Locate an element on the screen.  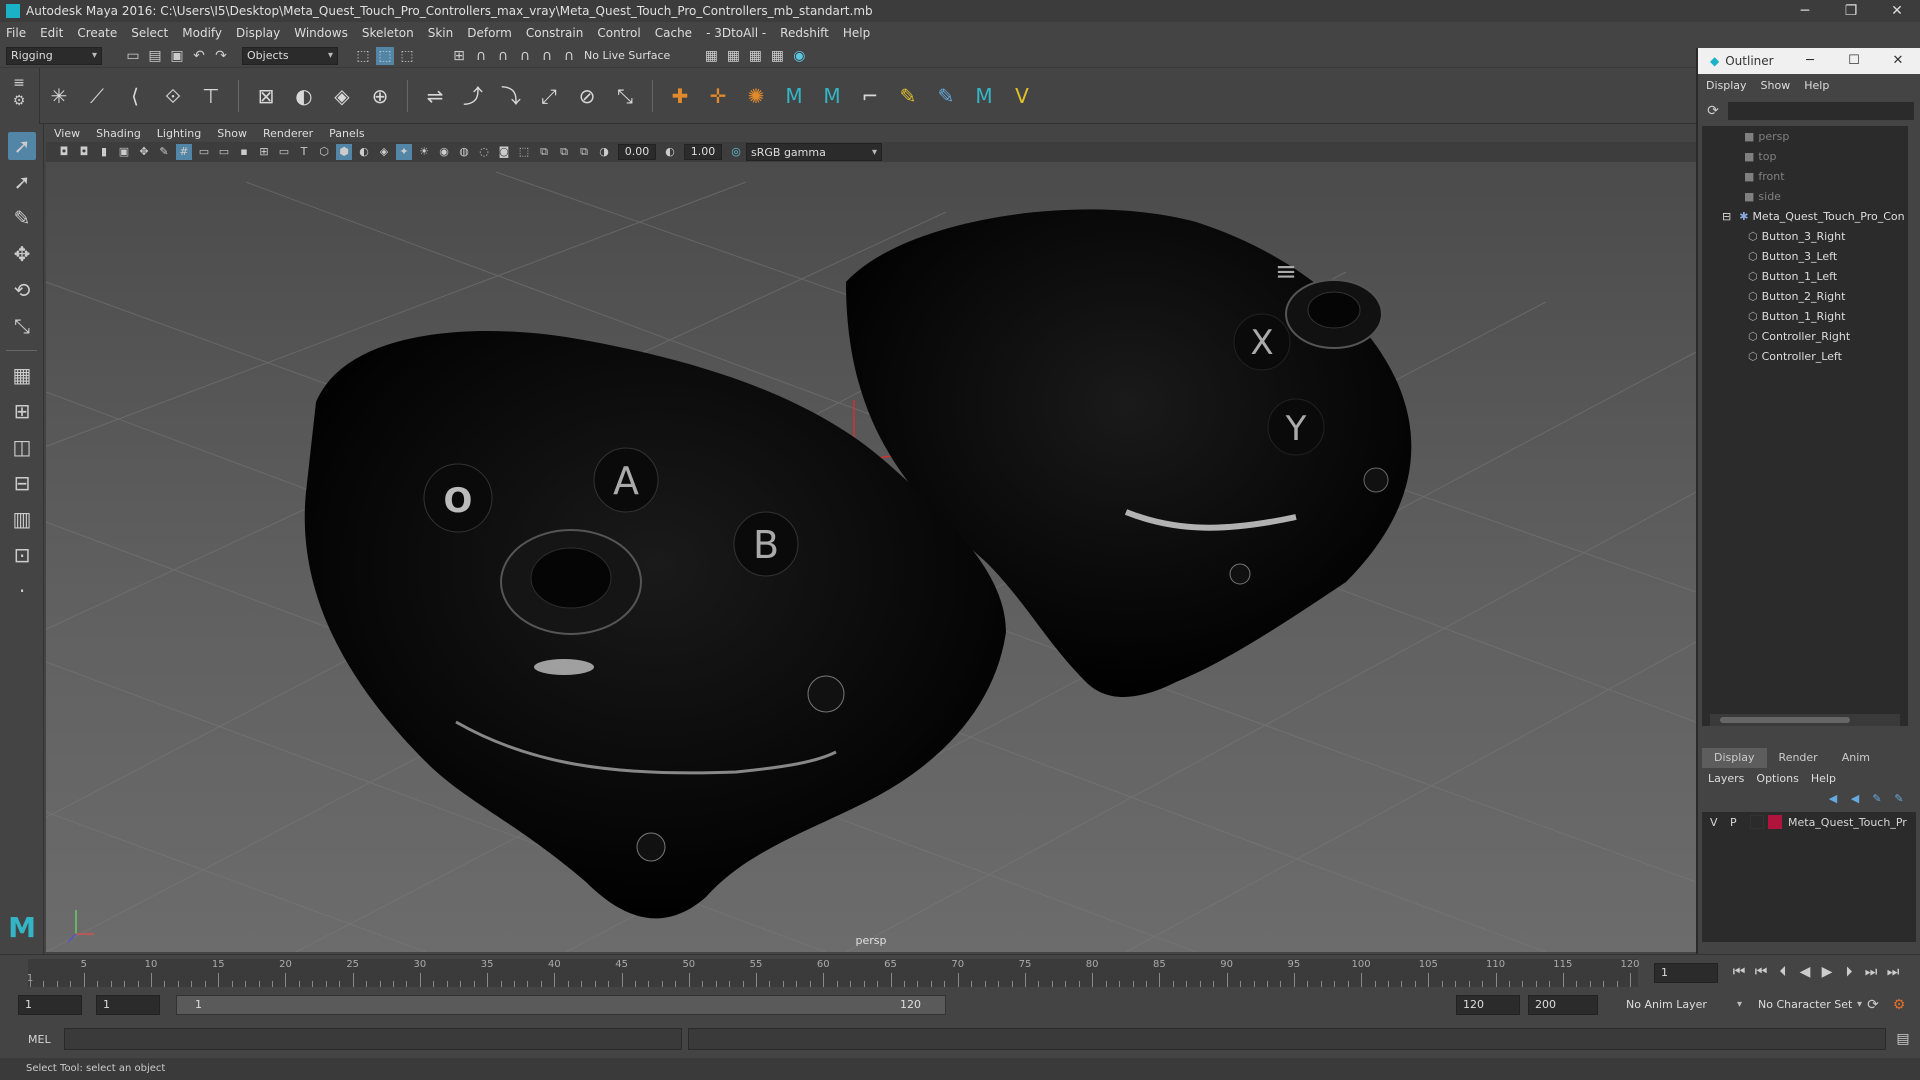
shelf-settings-icon: ⚙ is located at coordinates (19, 101).